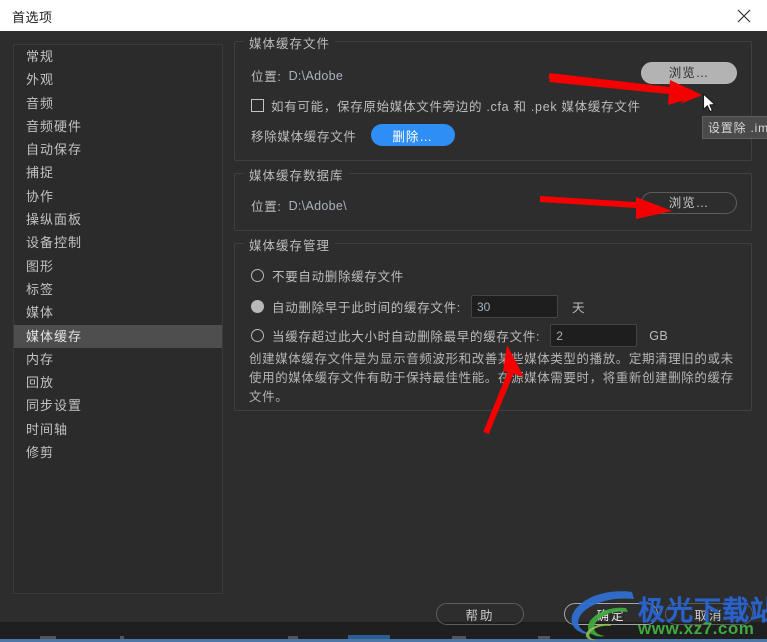  Describe the element at coordinates (118, 103) in the screenshot. I see `sidebar-item-audio: 音频` at that location.